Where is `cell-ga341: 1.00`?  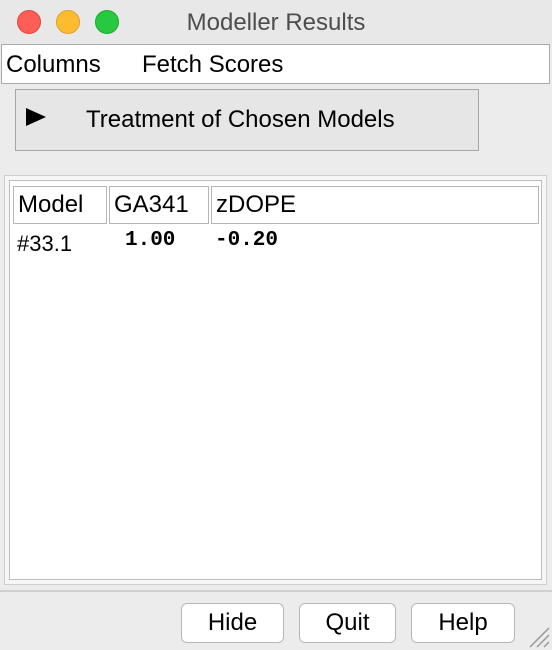
cell-ga341: 1.00 is located at coordinates (150, 240).